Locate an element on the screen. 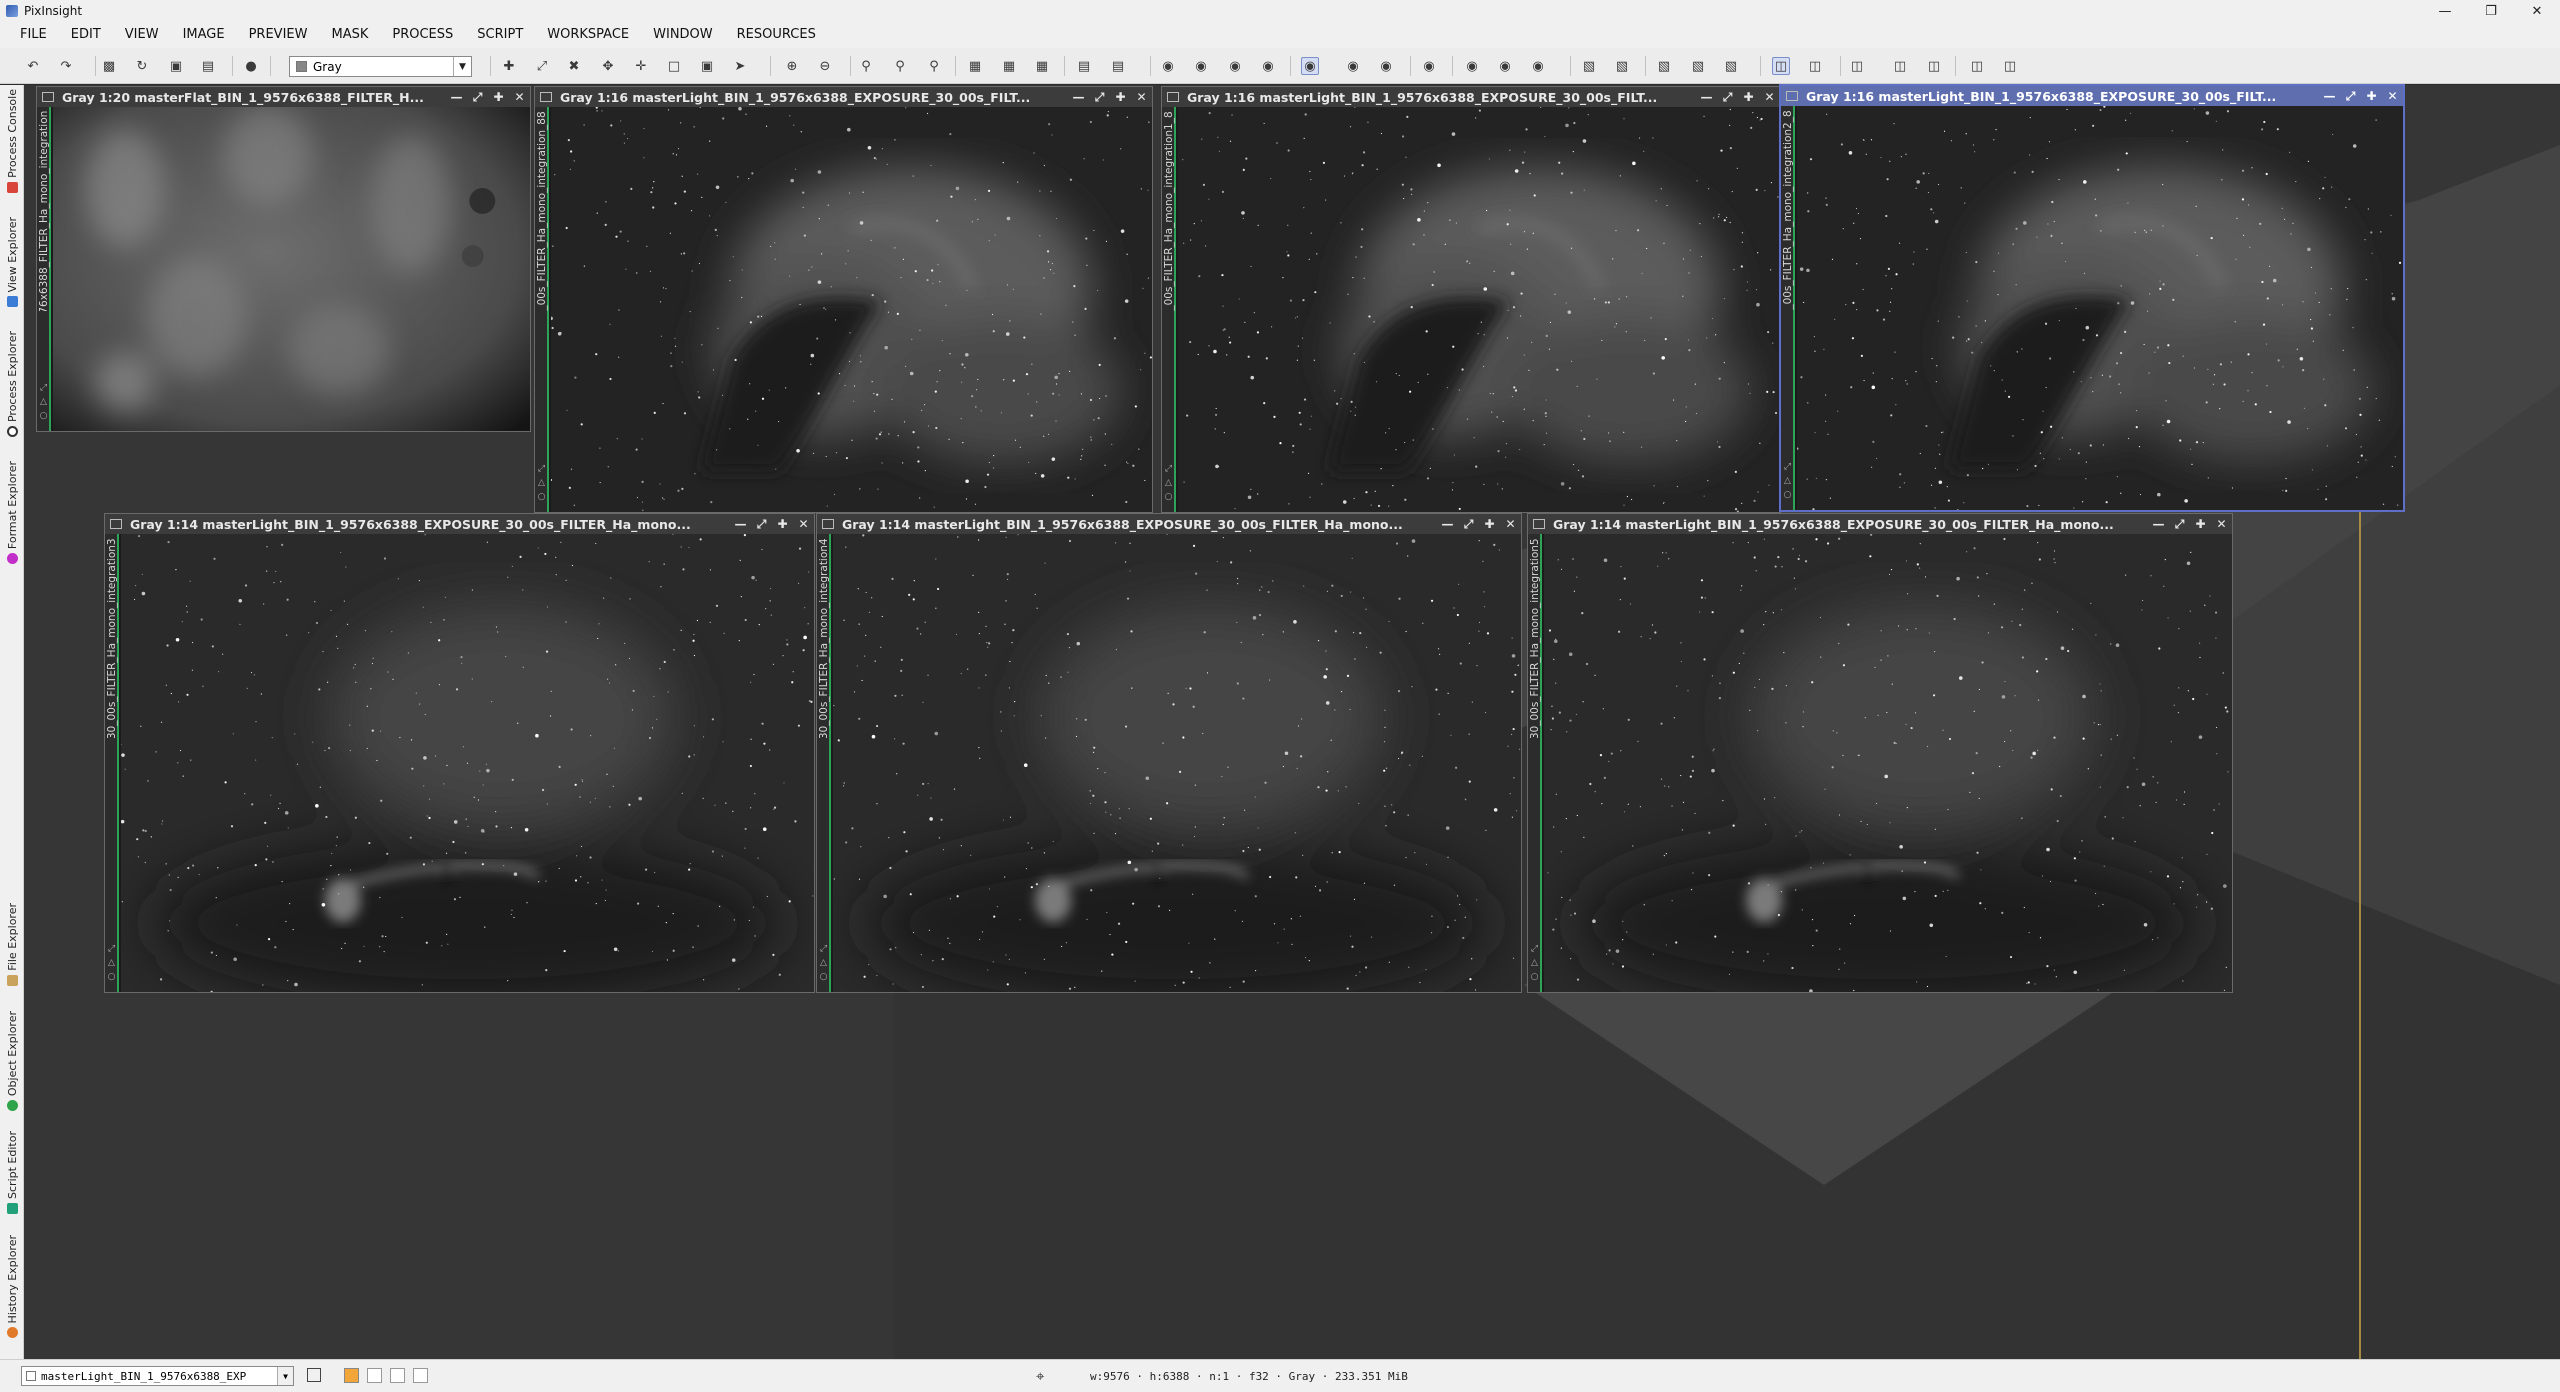  sidebar-tab-file-explorer: File Explorer is located at coordinates (12, 944).